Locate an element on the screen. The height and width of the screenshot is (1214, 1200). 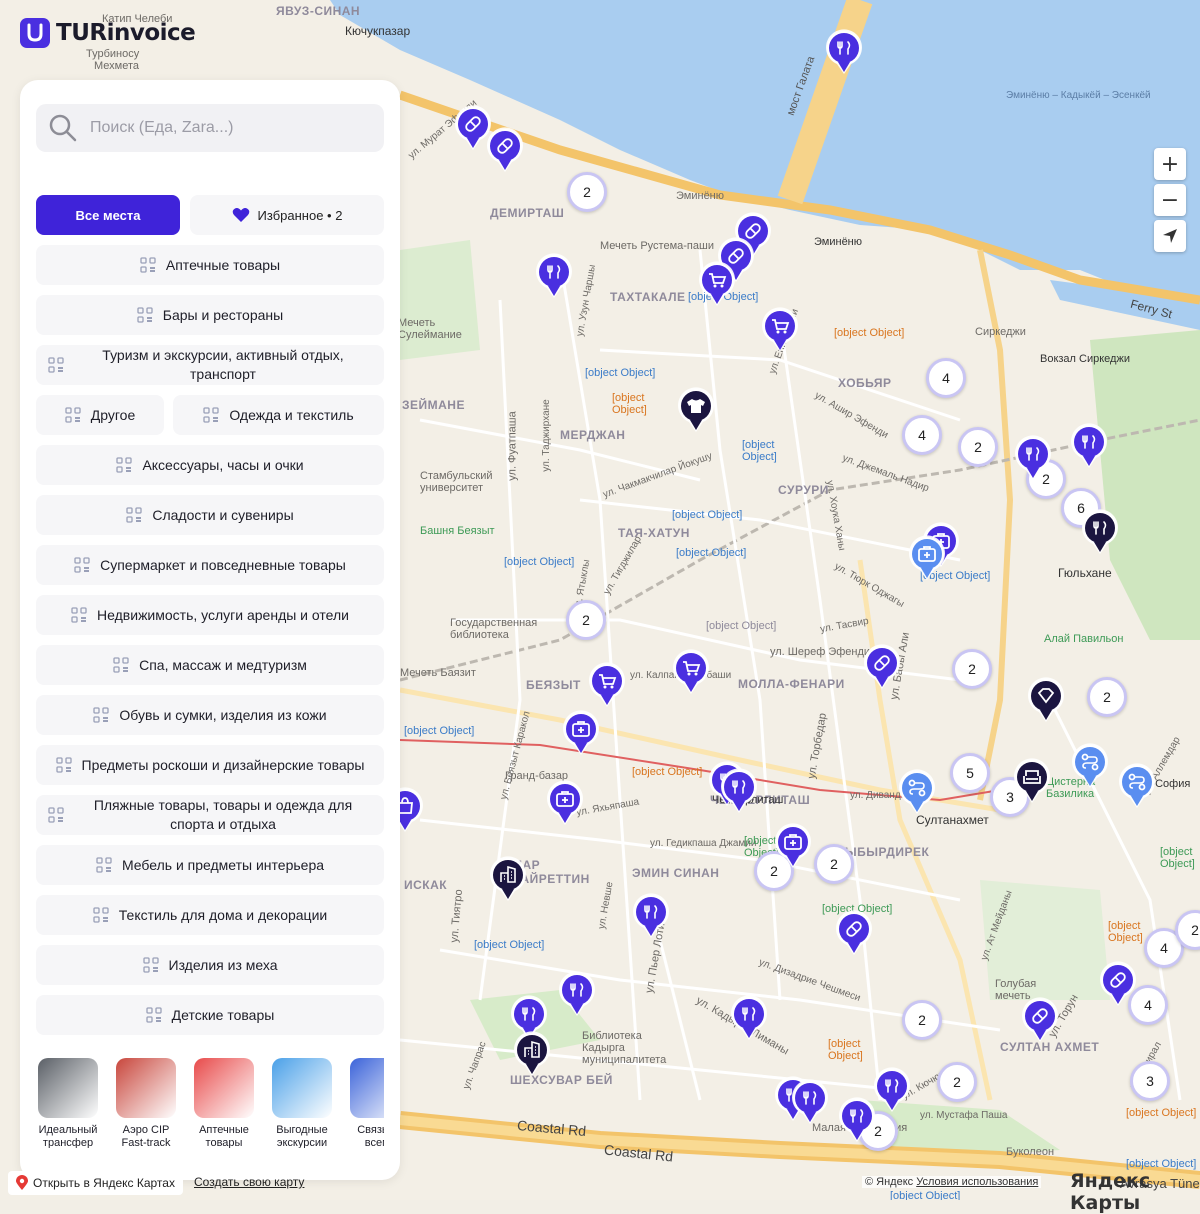
category-button: Спа, массаж и медтуризм is located at coordinates (210, 665).